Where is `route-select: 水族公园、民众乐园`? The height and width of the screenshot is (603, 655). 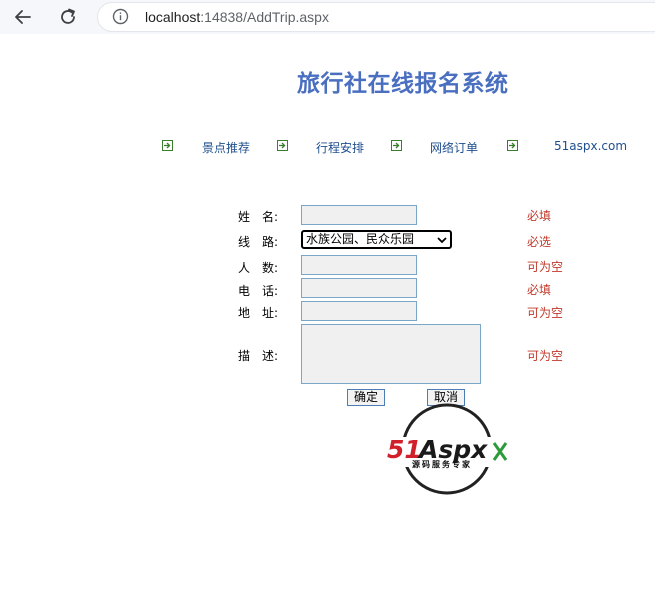 route-select: 水族公园、民众乐园 is located at coordinates (376, 239).